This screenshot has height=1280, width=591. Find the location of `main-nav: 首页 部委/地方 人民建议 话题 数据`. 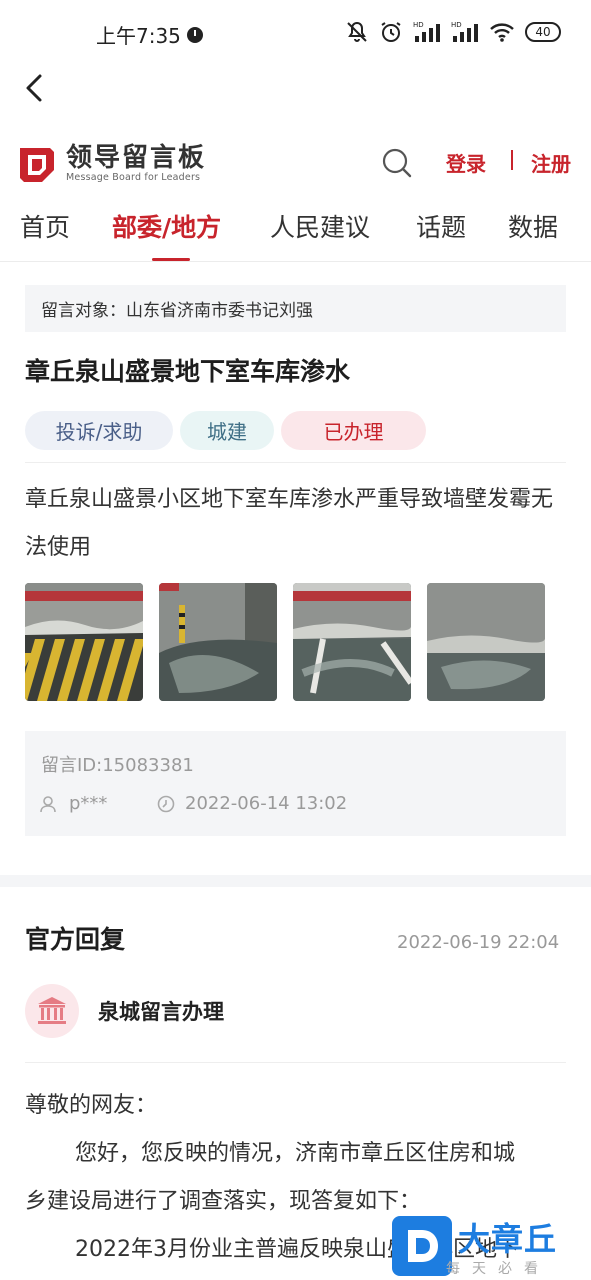

main-nav: 首页 部委/地方 人民建议 话题 数据 is located at coordinates (295, 233).